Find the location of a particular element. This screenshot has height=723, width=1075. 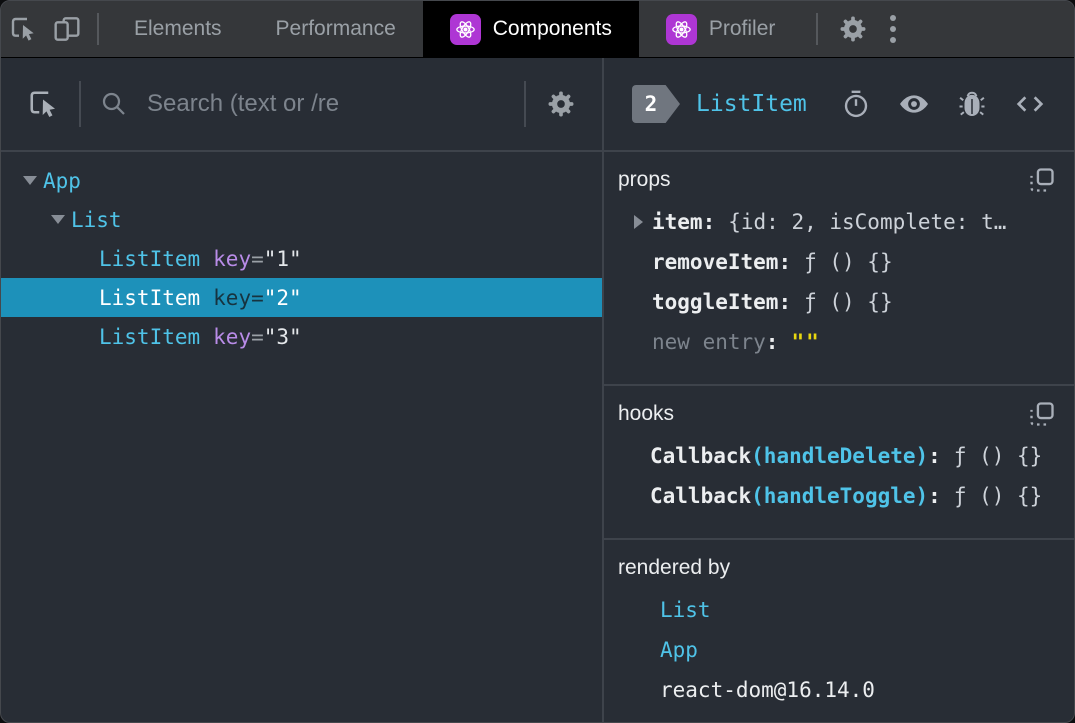

expand-arrow-icon is located at coordinates (638, 222).